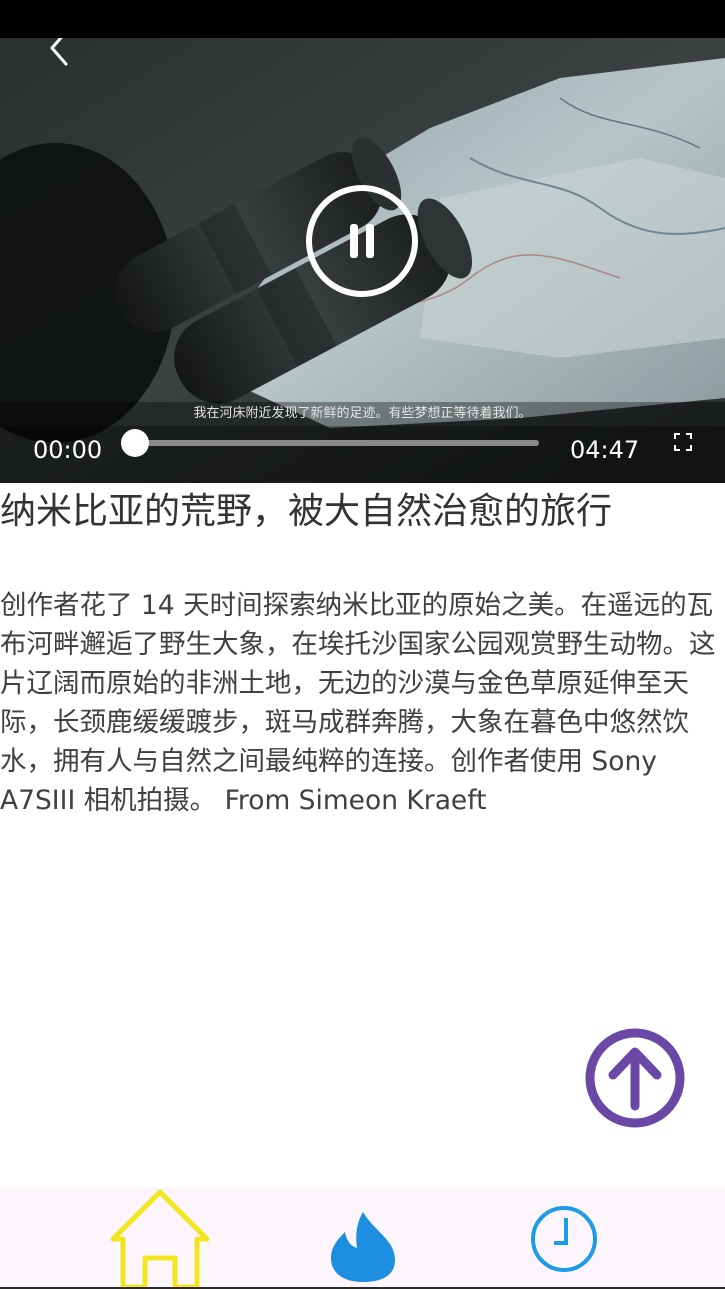 Image resolution: width=725 pixels, height=1289 pixels. Describe the element at coordinates (135, 443) in the screenshot. I see `seek-thumb` at that location.